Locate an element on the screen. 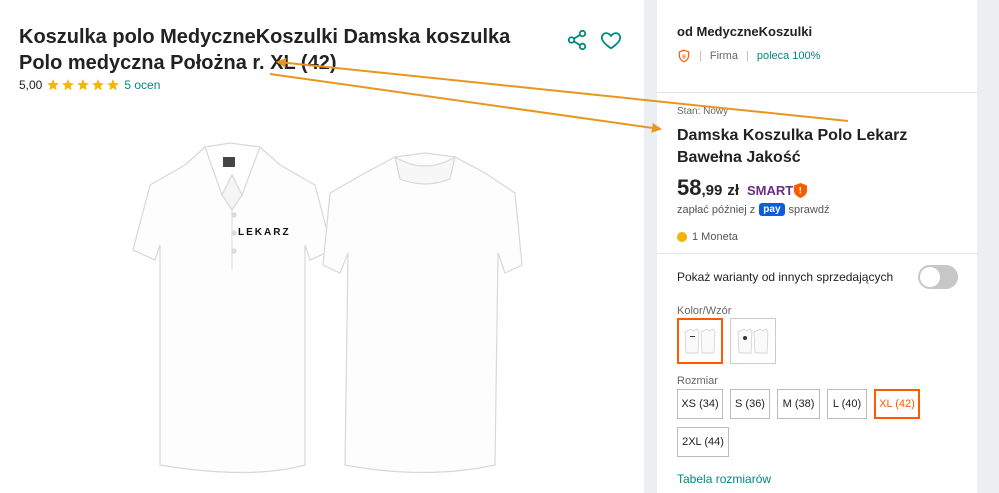 This screenshot has height=493, width=999. smart-badge: SMART ! is located at coordinates (777, 190).